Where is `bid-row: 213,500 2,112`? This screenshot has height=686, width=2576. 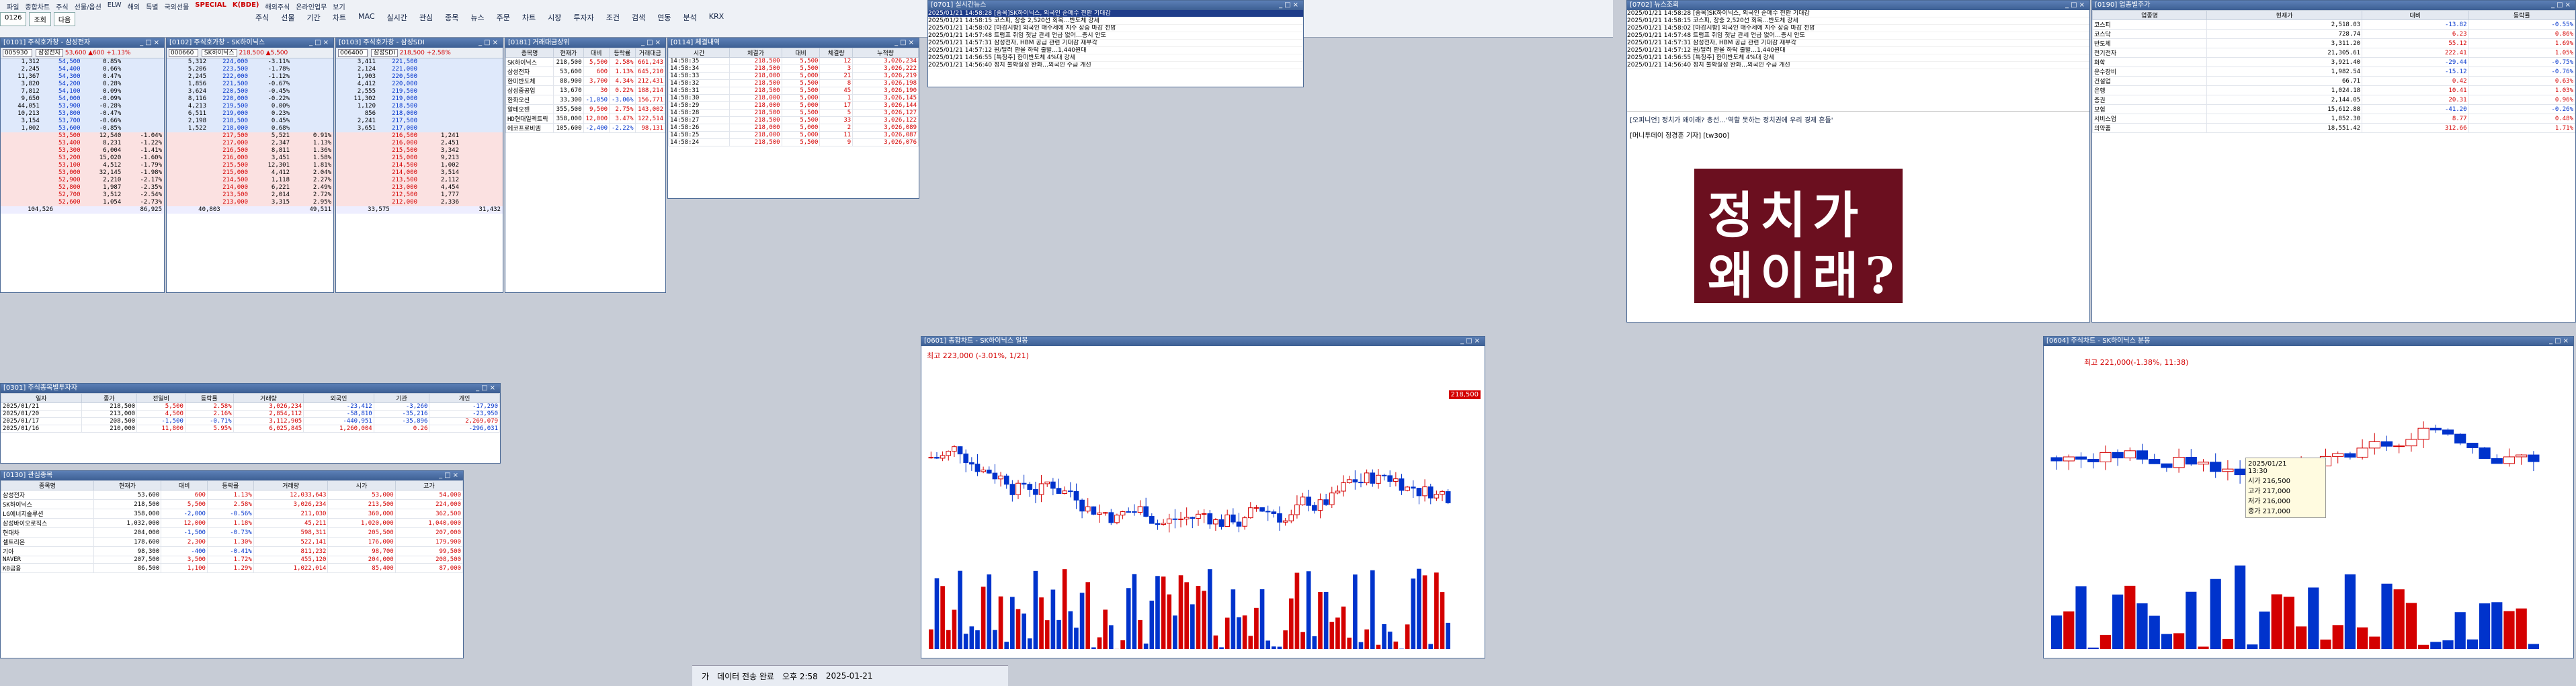
bid-row: 213,500 2,112 is located at coordinates (419, 181).